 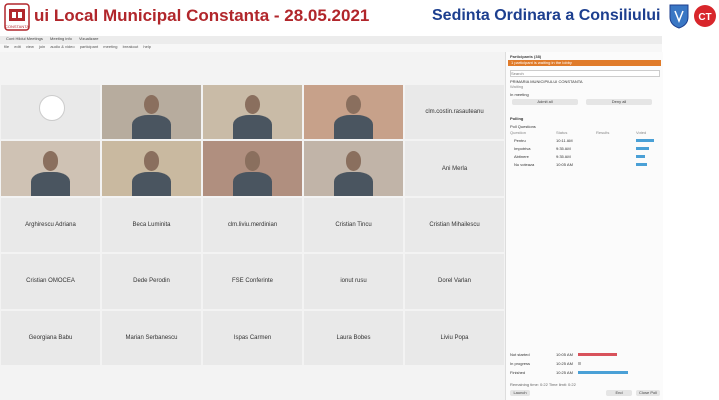 What do you see at coordinates (526, 56) in the screenshot?
I see `panel-header: Participants (38)` at bounding box center [526, 56].